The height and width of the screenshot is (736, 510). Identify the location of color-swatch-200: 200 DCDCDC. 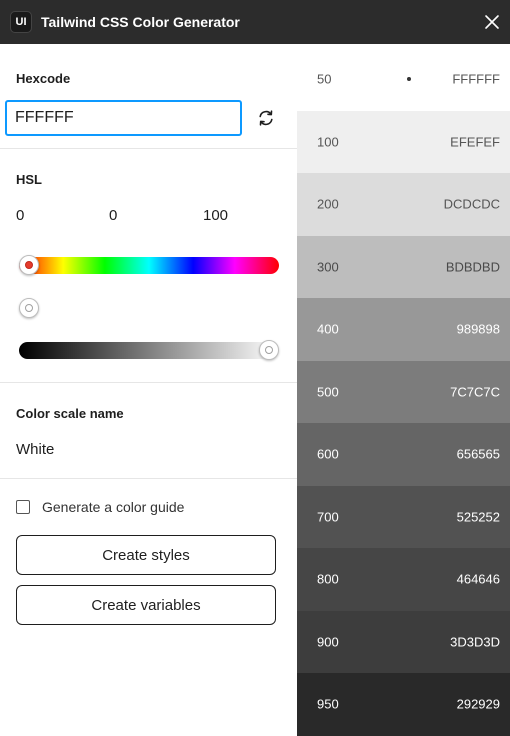
(403, 204).